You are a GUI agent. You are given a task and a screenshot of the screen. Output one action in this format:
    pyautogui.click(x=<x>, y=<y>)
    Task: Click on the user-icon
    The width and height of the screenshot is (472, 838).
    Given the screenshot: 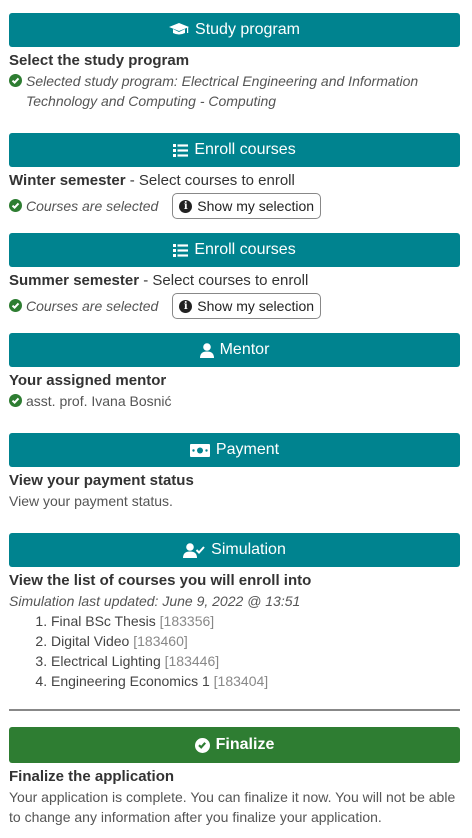 What is the action you would take?
    pyautogui.click(x=206, y=350)
    